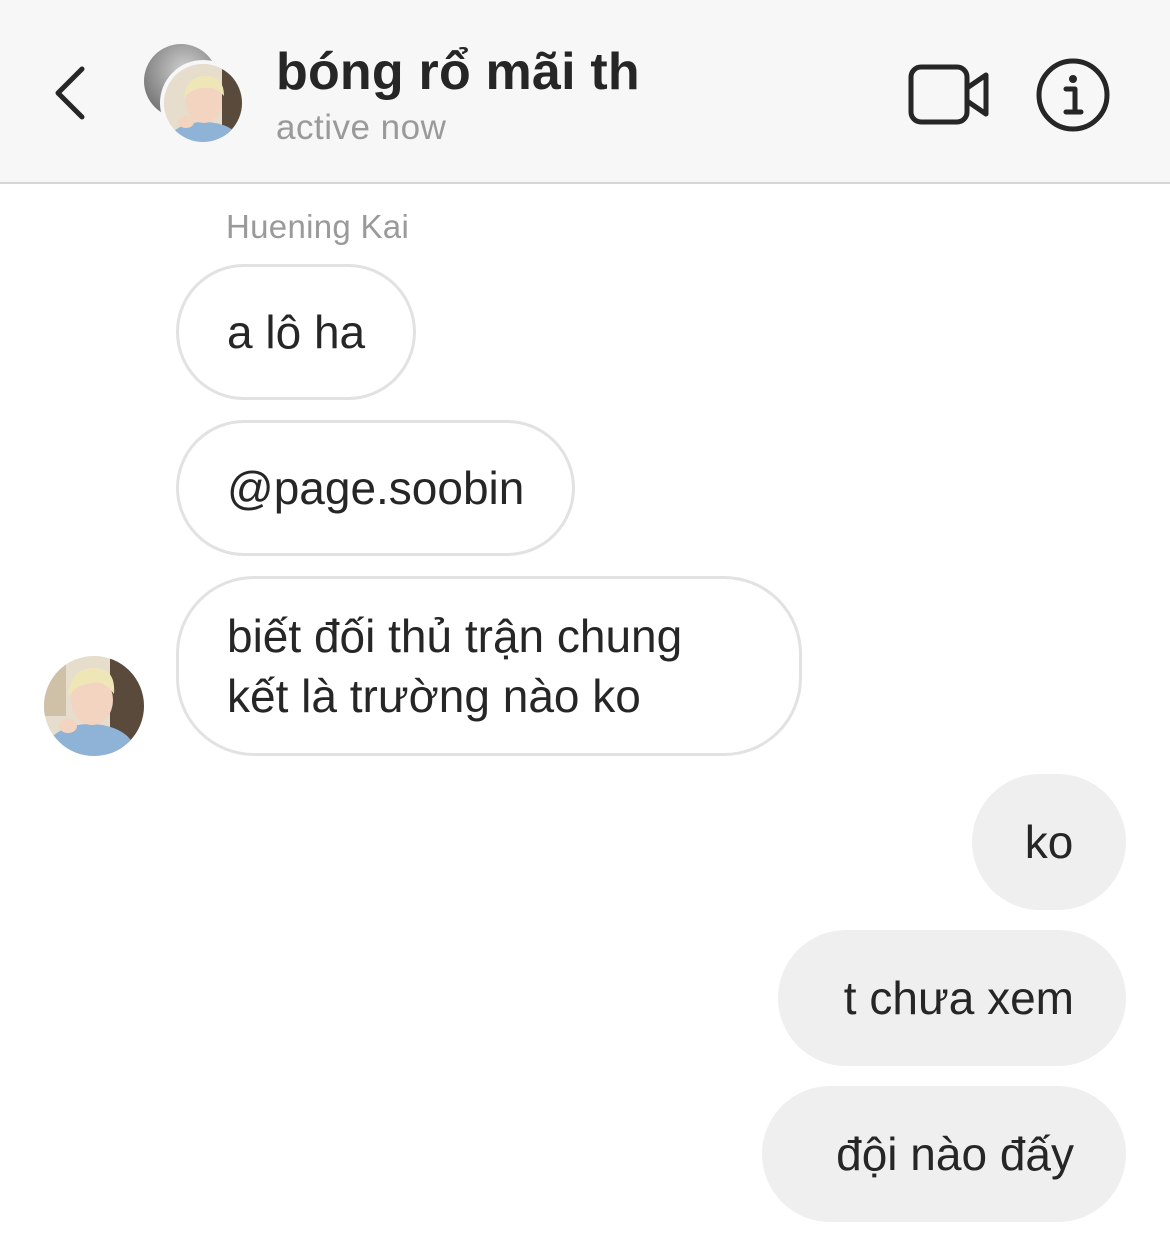 The height and width of the screenshot is (1260, 1170). I want to click on message-text: a lô ha, so click(296, 332).